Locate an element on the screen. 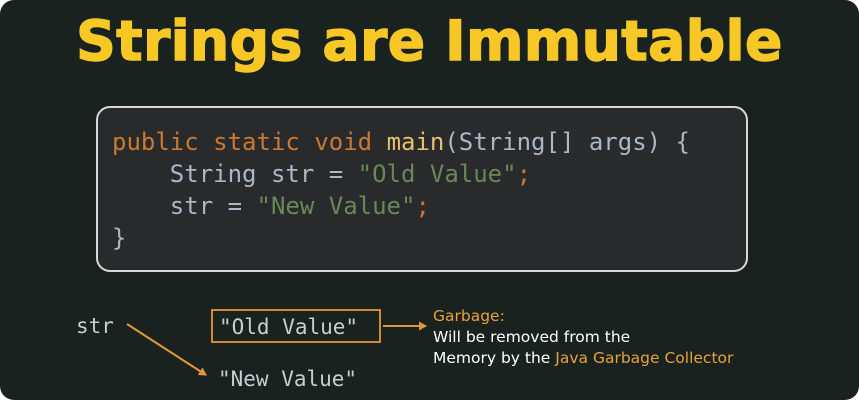  garbage-note-line-2: Memory by the Java Garbage Collector is located at coordinates (583, 358).